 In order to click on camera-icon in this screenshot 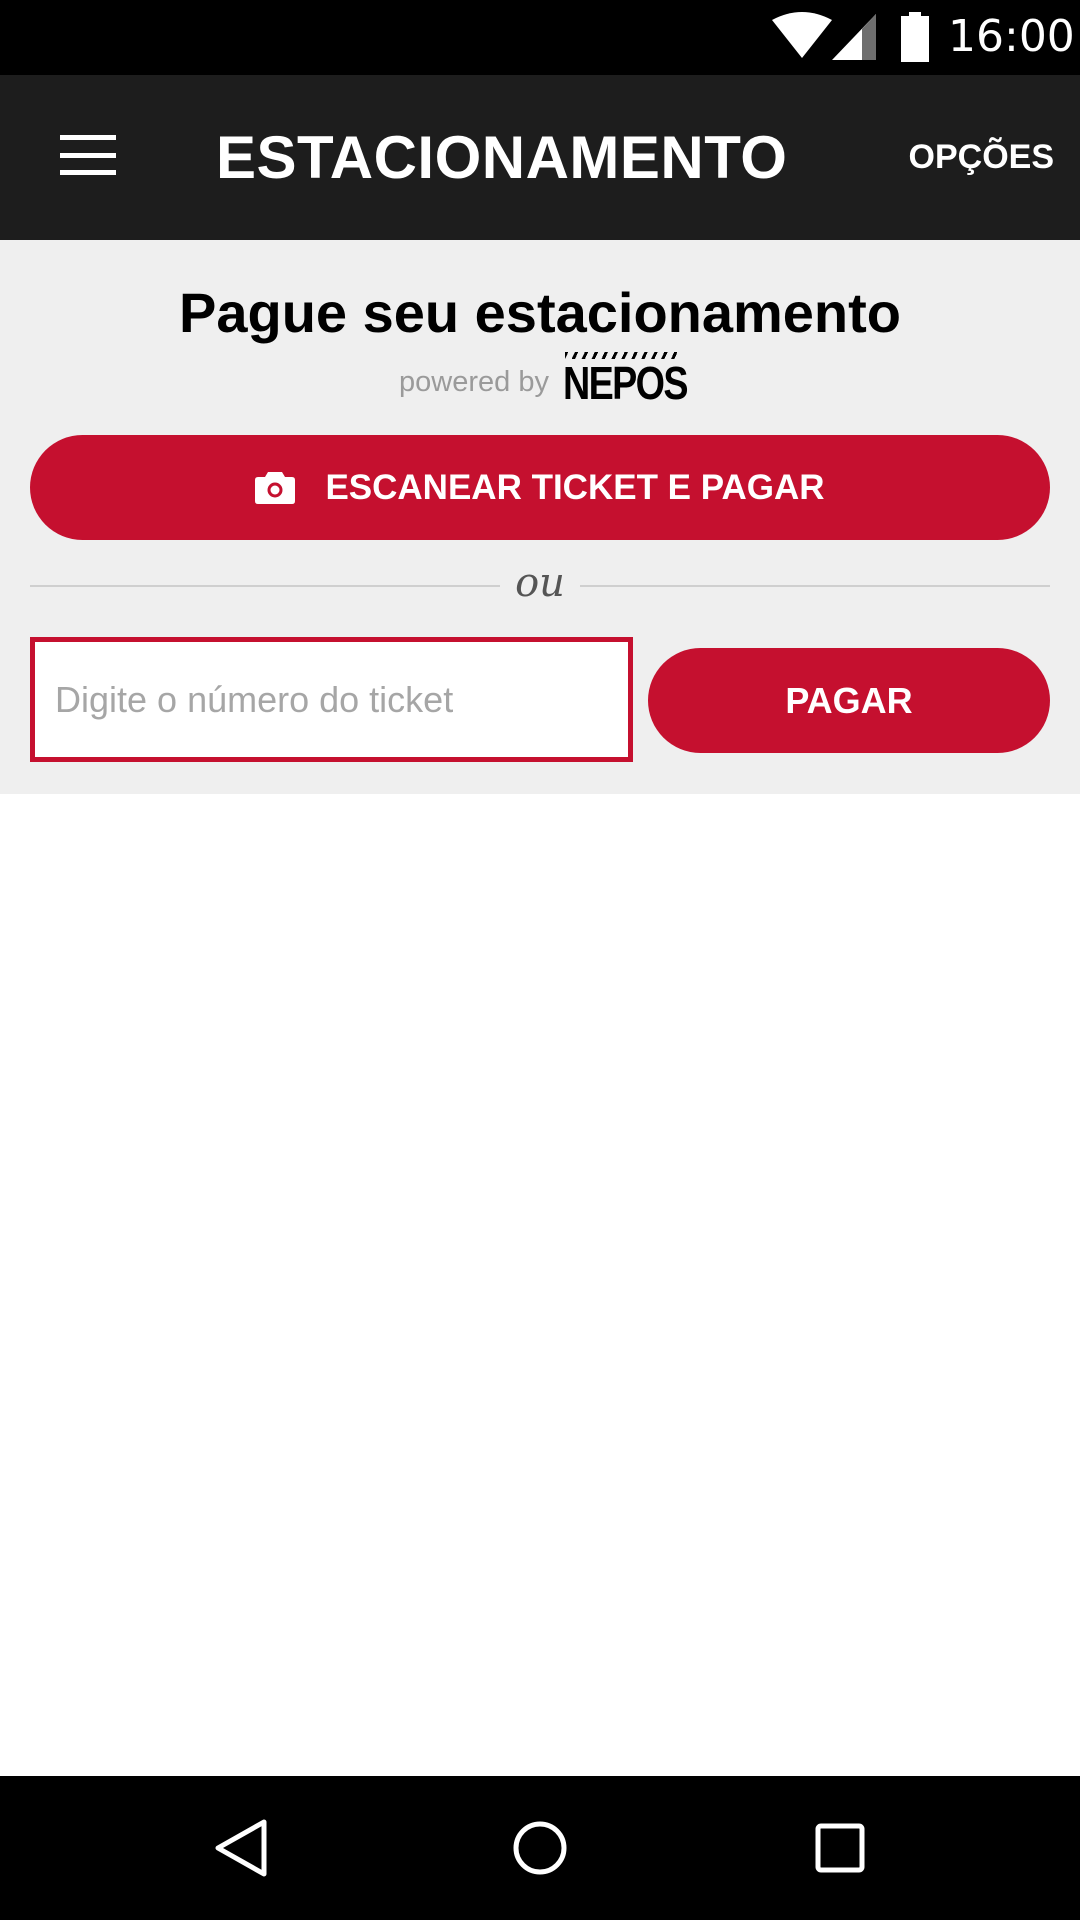, I will do `click(275, 487)`.